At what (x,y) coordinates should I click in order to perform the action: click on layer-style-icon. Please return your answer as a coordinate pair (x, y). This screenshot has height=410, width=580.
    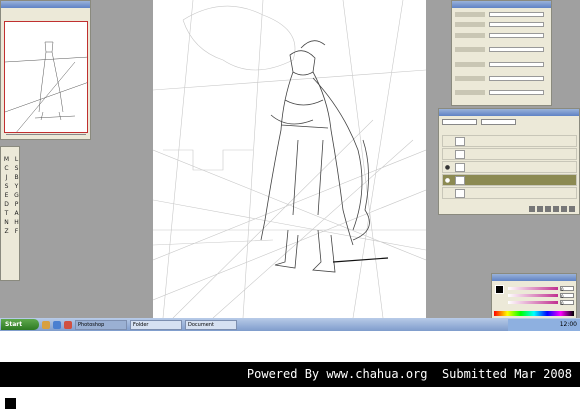
    Looking at the image, I should click on (532, 209).